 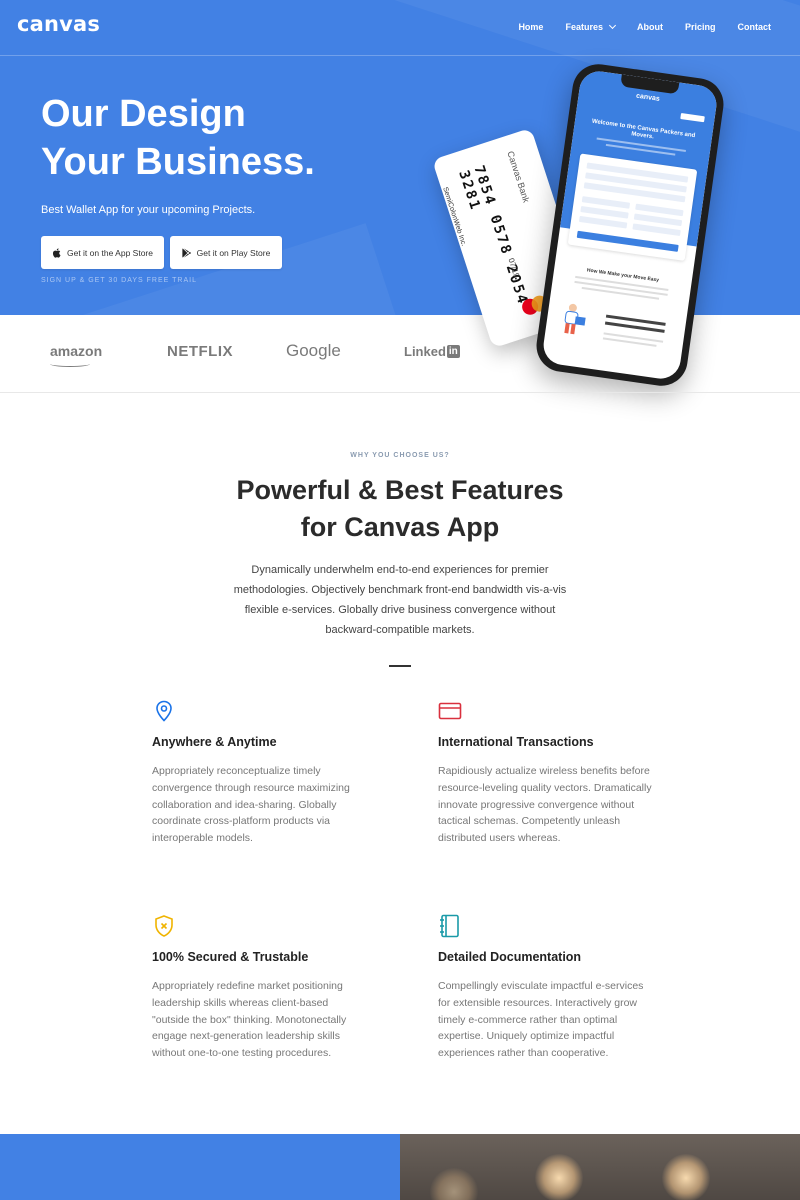 What do you see at coordinates (400, 354) in the screenshot?
I see `client-logos: amazon NETFLIX Google Linked in` at bounding box center [400, 354].